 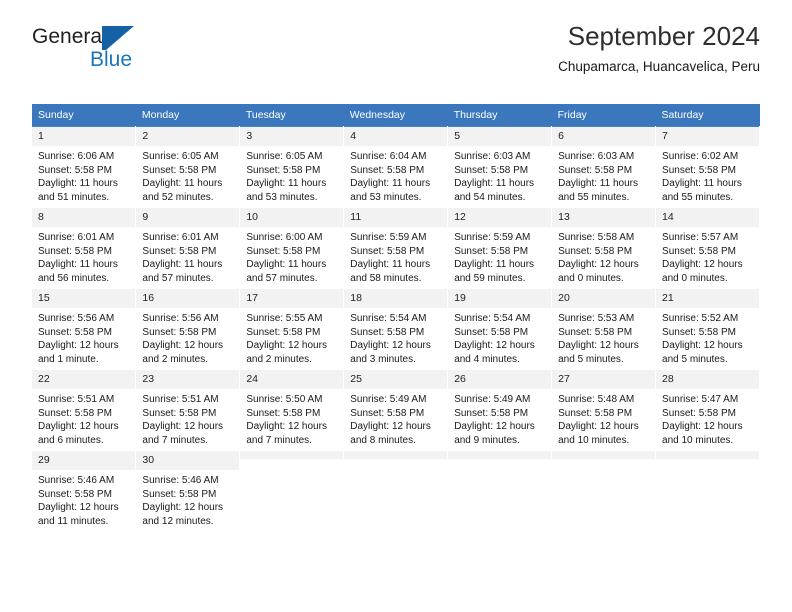 What do you see at coordinates (180, 399) in the screenshot?
I see `sunrise-text: Sunrise: 5:51 AM` at bounding box center [180, 399].